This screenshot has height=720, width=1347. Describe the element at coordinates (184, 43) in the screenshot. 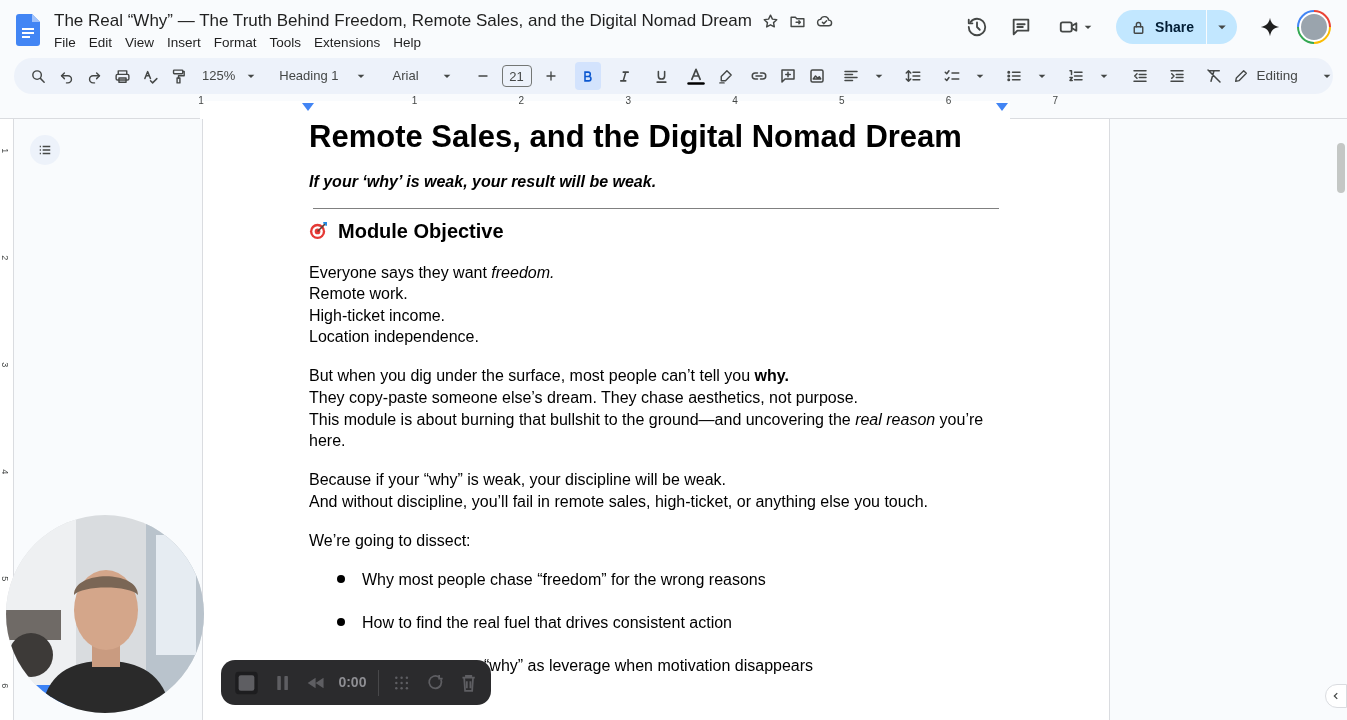

I see `menu-item: Insert` at that location.